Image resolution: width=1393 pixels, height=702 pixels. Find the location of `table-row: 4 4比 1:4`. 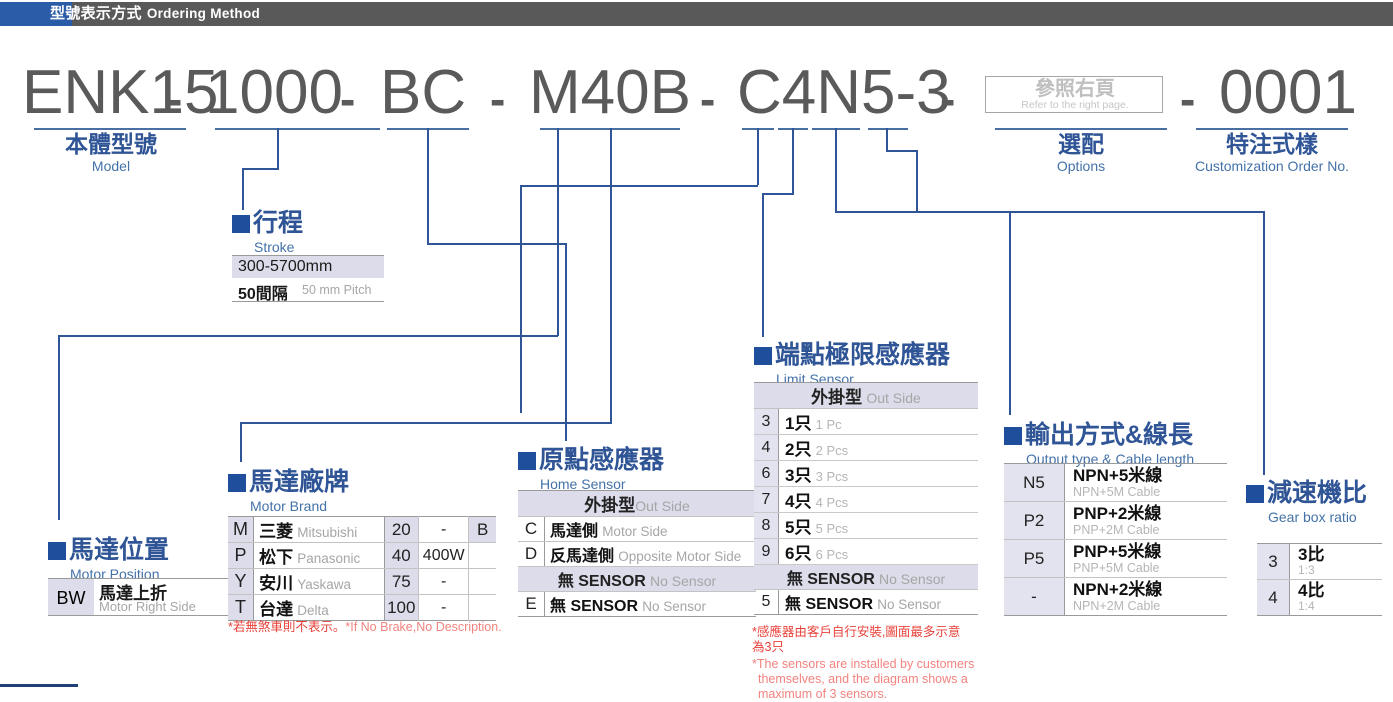

table-row: 4 4比 1:4 is located at coordinates (1319, 597).